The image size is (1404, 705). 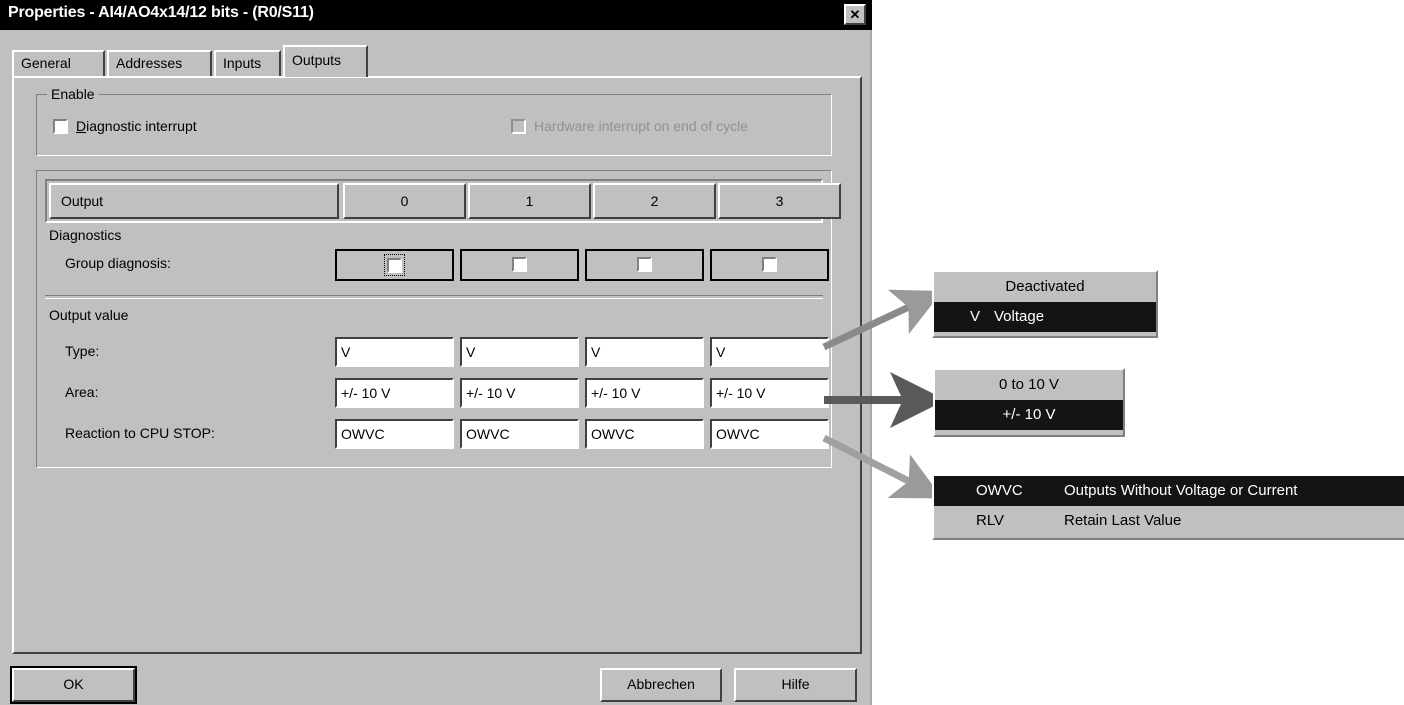 I want to click on help-button: Hilfe, so click(x=795, y=685).